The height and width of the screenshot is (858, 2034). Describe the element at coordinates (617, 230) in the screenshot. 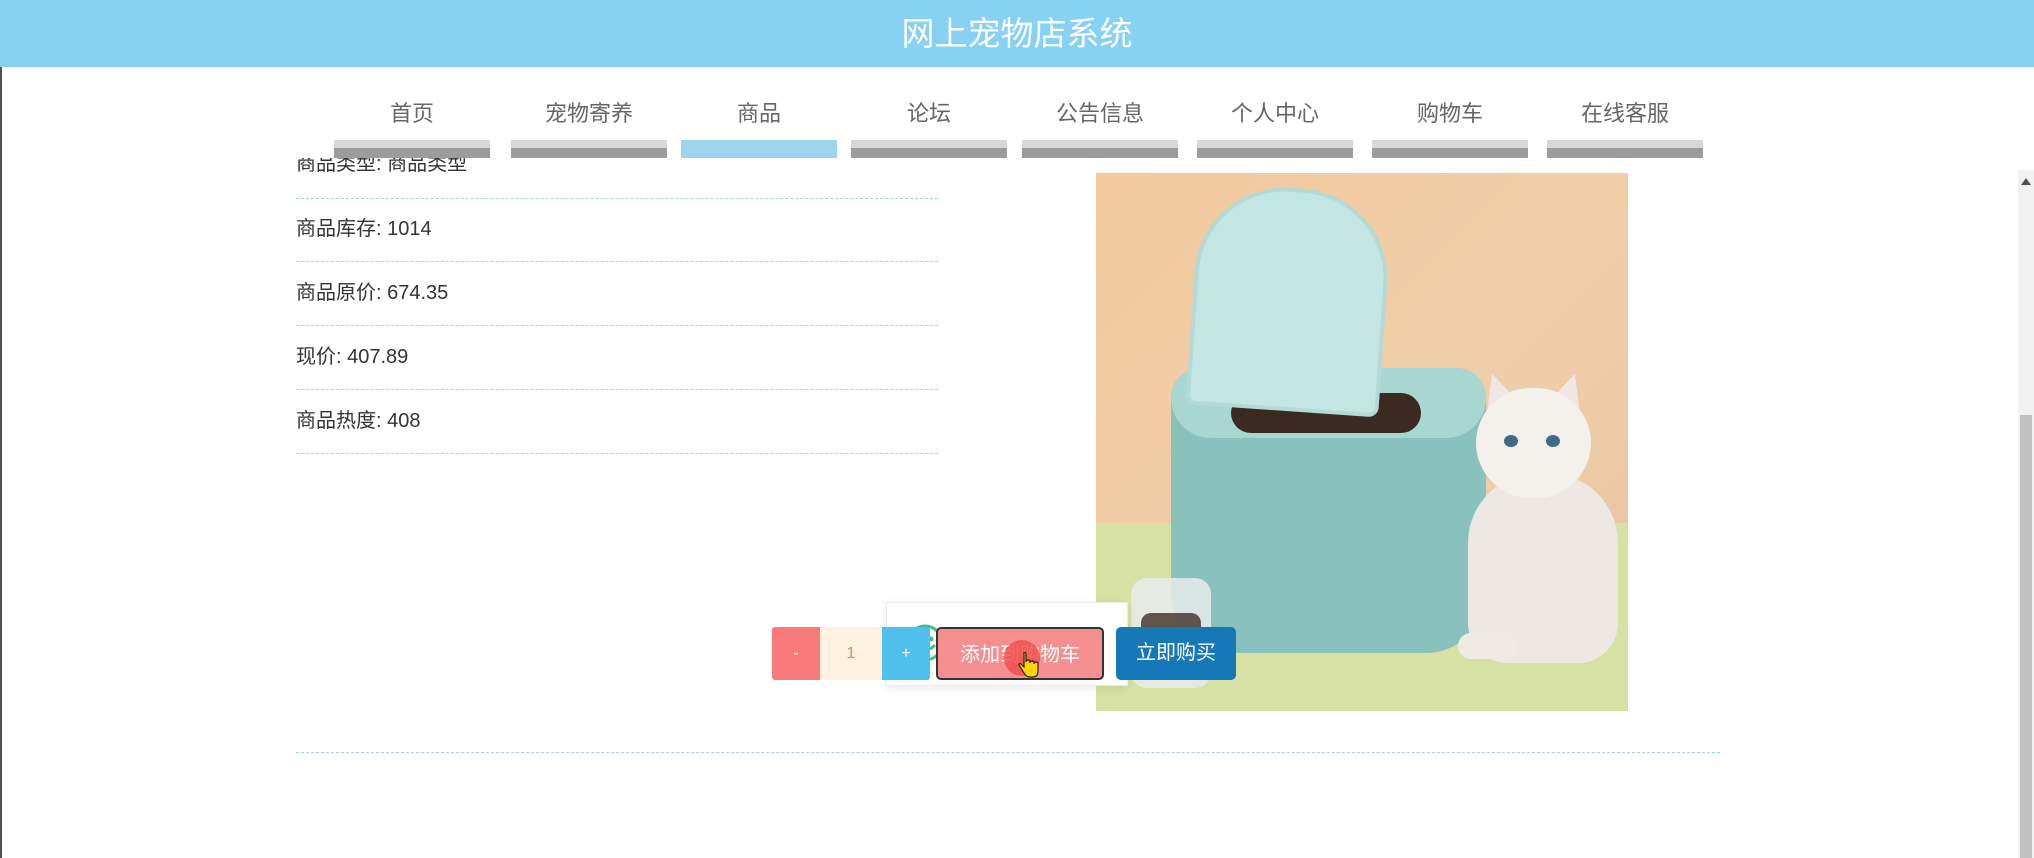

I see `product-stock: 商品库存: 1014` at that location.